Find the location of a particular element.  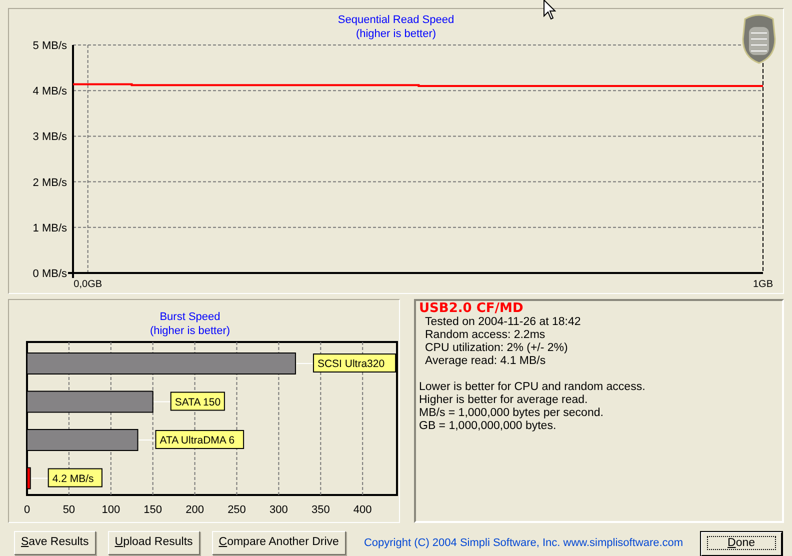

note-text: MB/s = 1,000,000 bytes per second. is located at coordinates (511, 413).